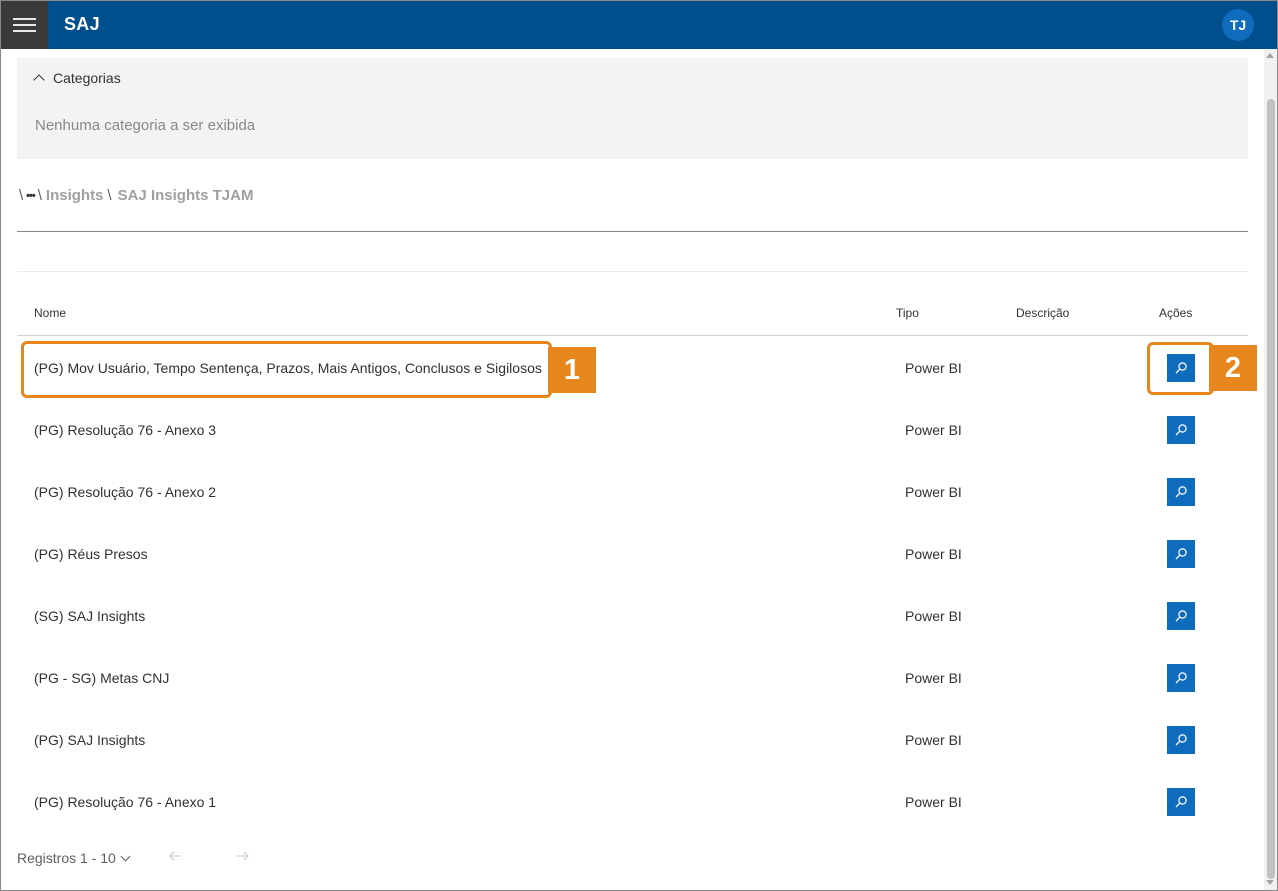 This screenshot has width=1278, height=891. Describe the element at coordinates (87, 78) in the screenshot. I see `categories-title: Categorias` at that location.